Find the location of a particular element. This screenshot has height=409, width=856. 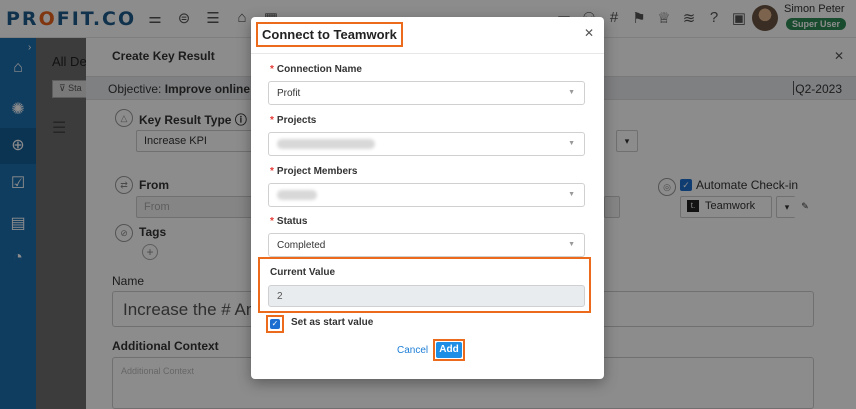

current-value-input: 2 is located at coordinates (426, 296).